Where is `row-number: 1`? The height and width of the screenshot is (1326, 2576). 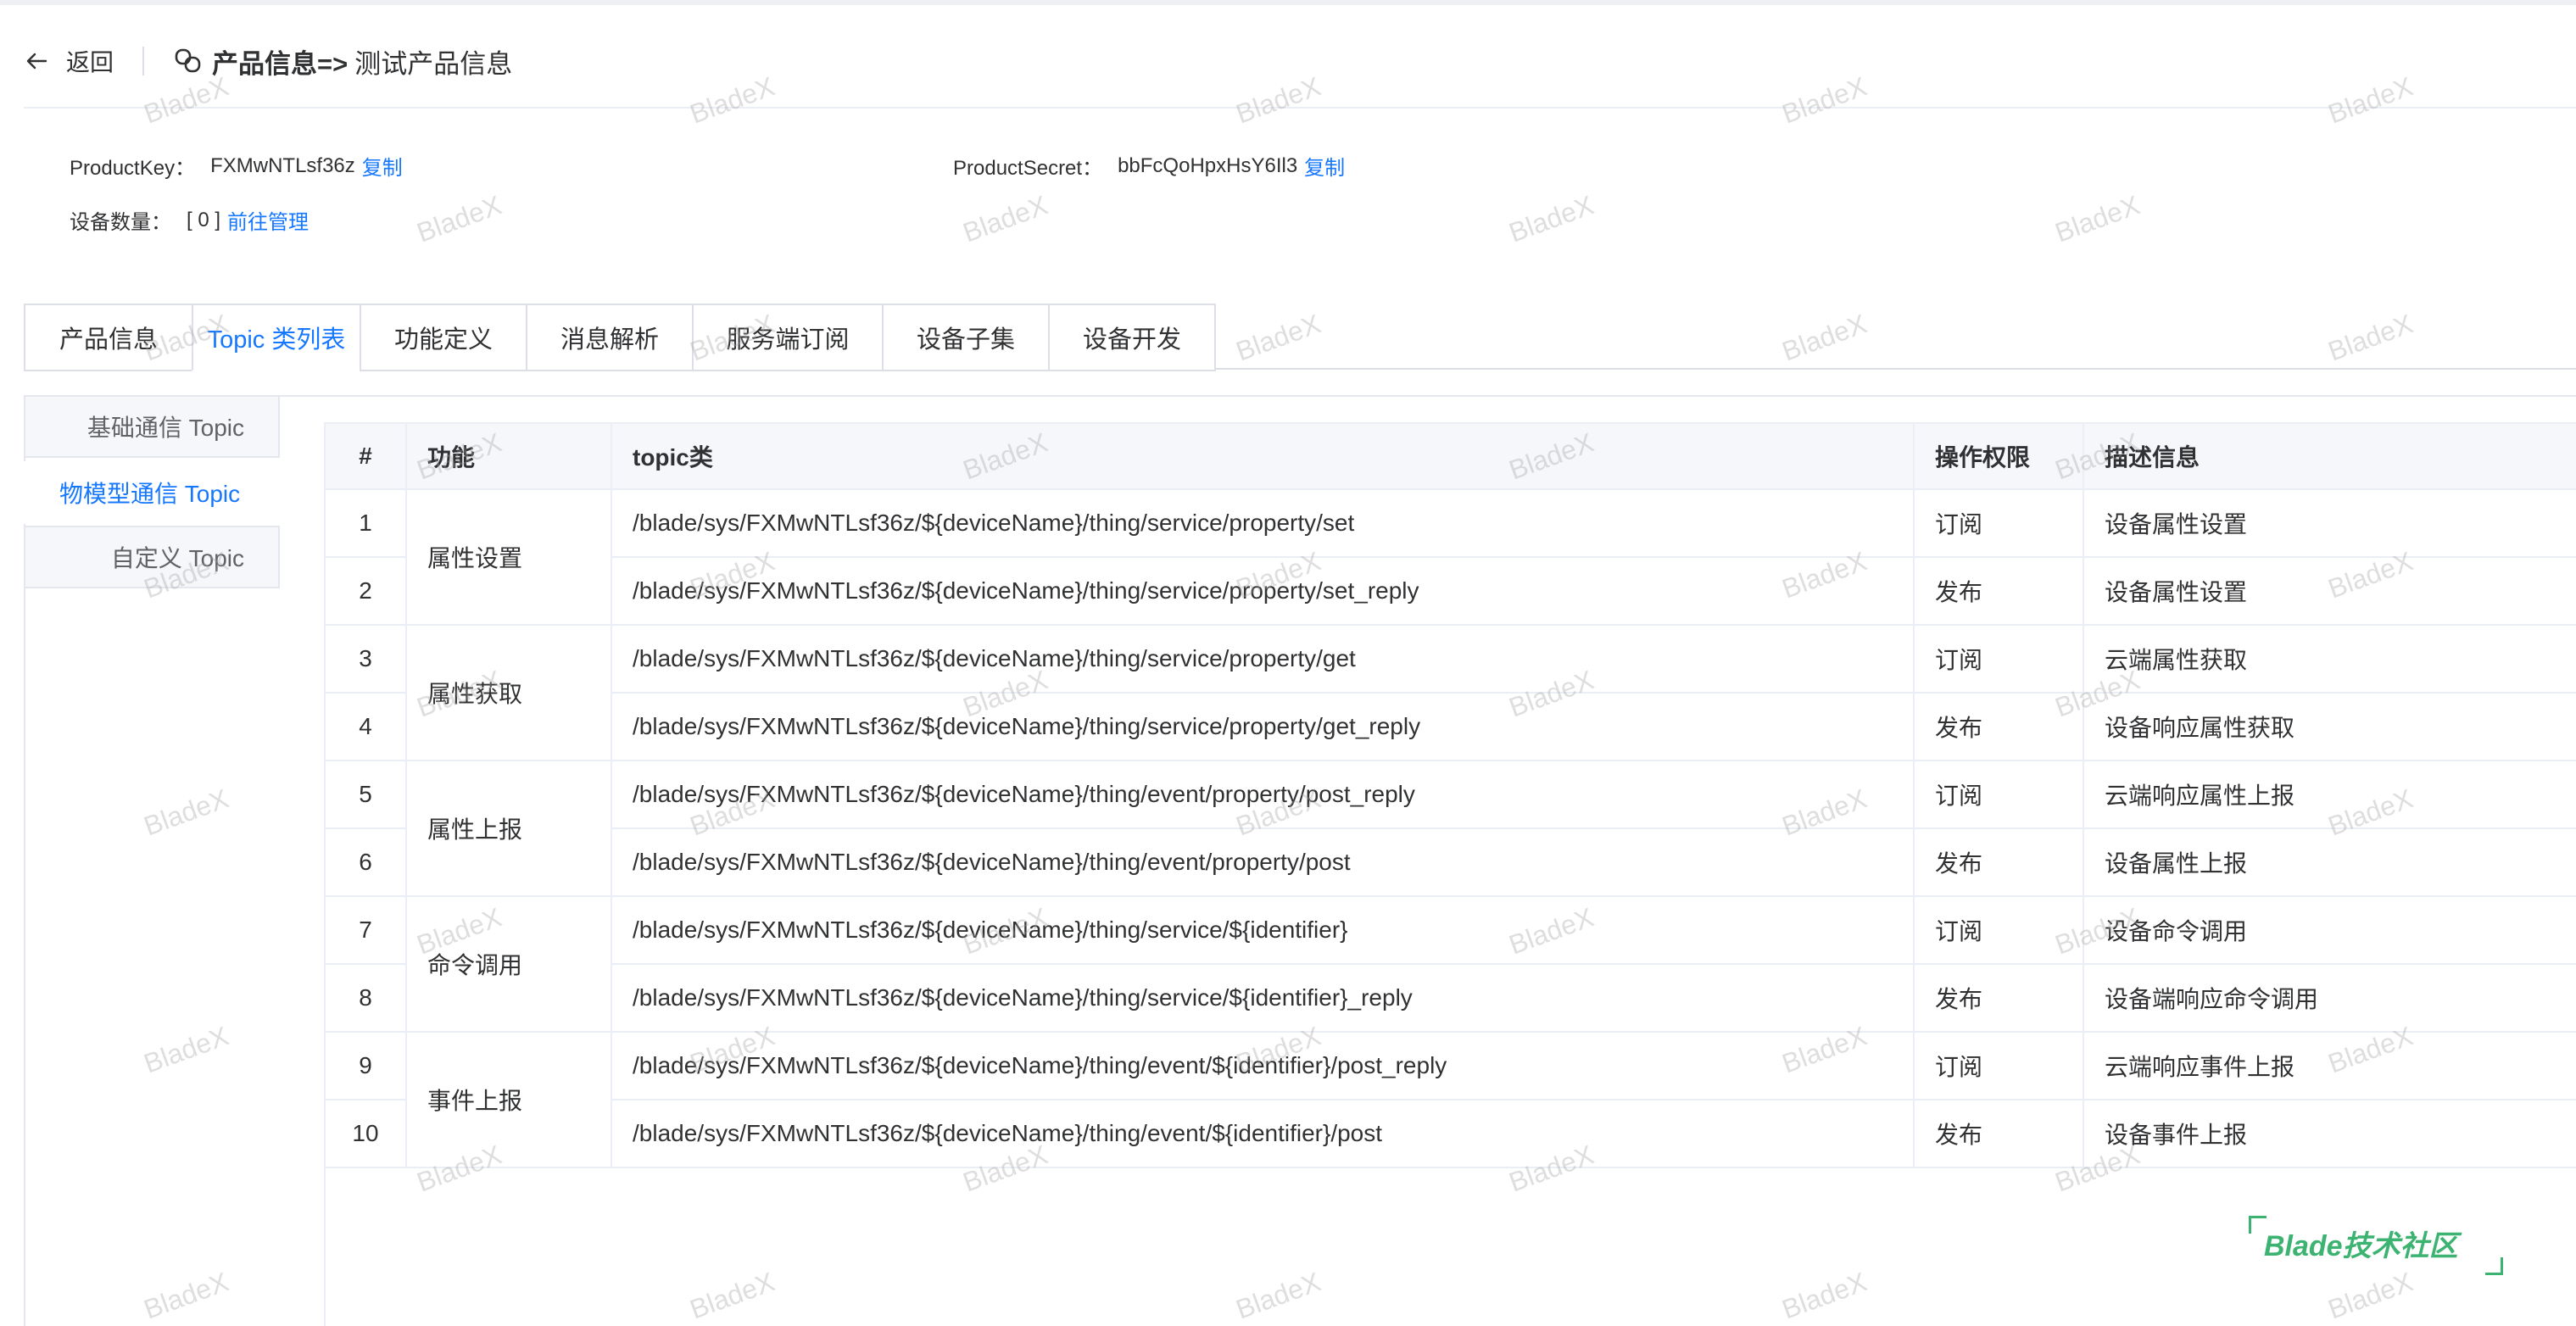 row-number: 1 is located at coordinates (365, 523).